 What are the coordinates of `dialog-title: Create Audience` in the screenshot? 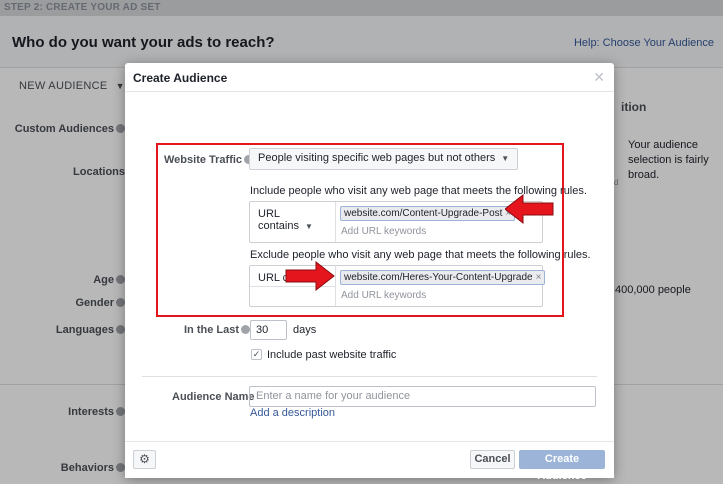 It's located at (180, 78).